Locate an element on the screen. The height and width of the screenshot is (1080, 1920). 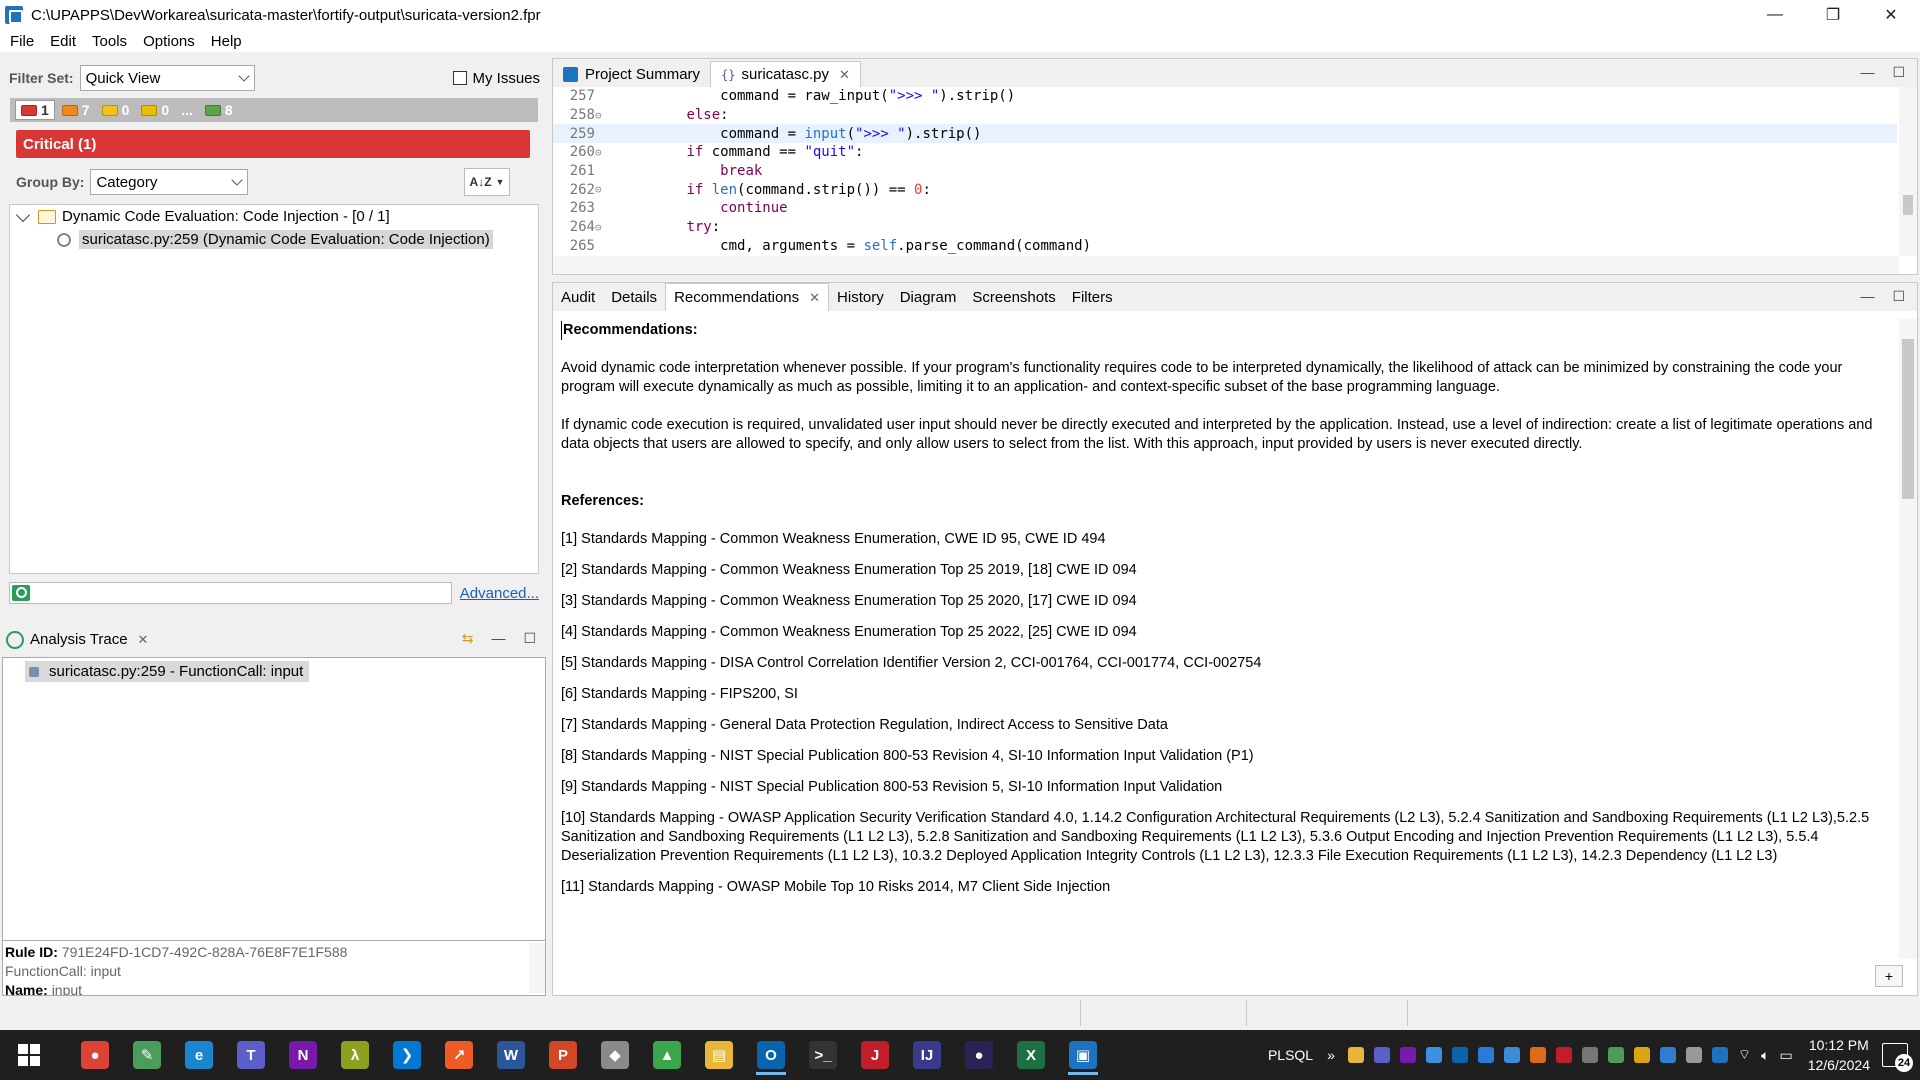
code-line: 260 ⊝ if command == "quit": is located at coordinates (1225, 152).